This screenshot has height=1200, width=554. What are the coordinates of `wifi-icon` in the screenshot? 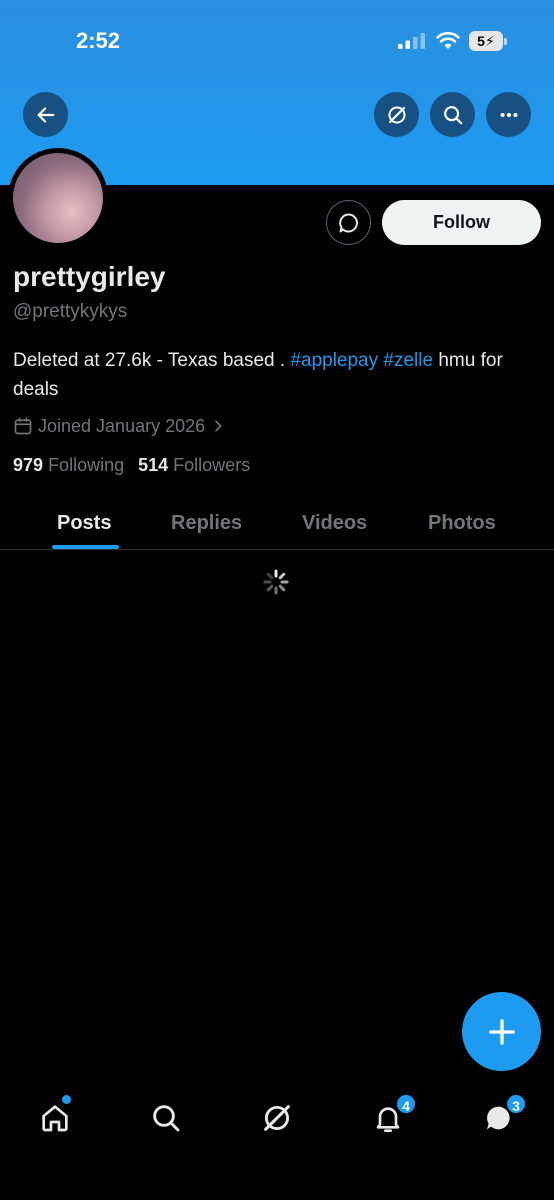 It's located at (448, 40).